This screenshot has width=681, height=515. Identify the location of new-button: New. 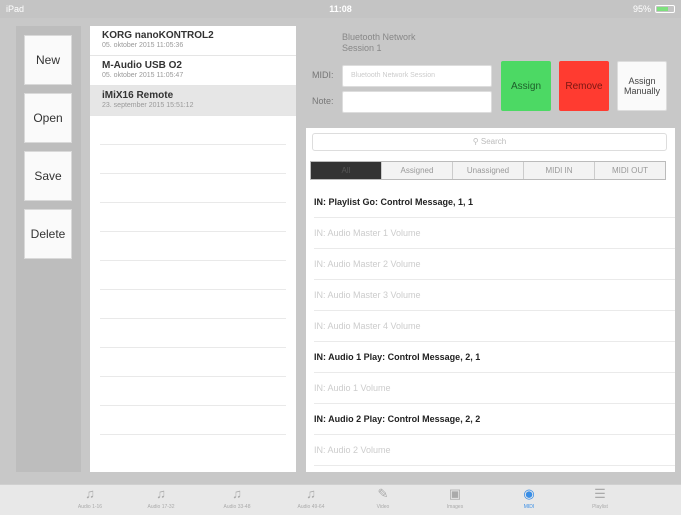
(48, 60).